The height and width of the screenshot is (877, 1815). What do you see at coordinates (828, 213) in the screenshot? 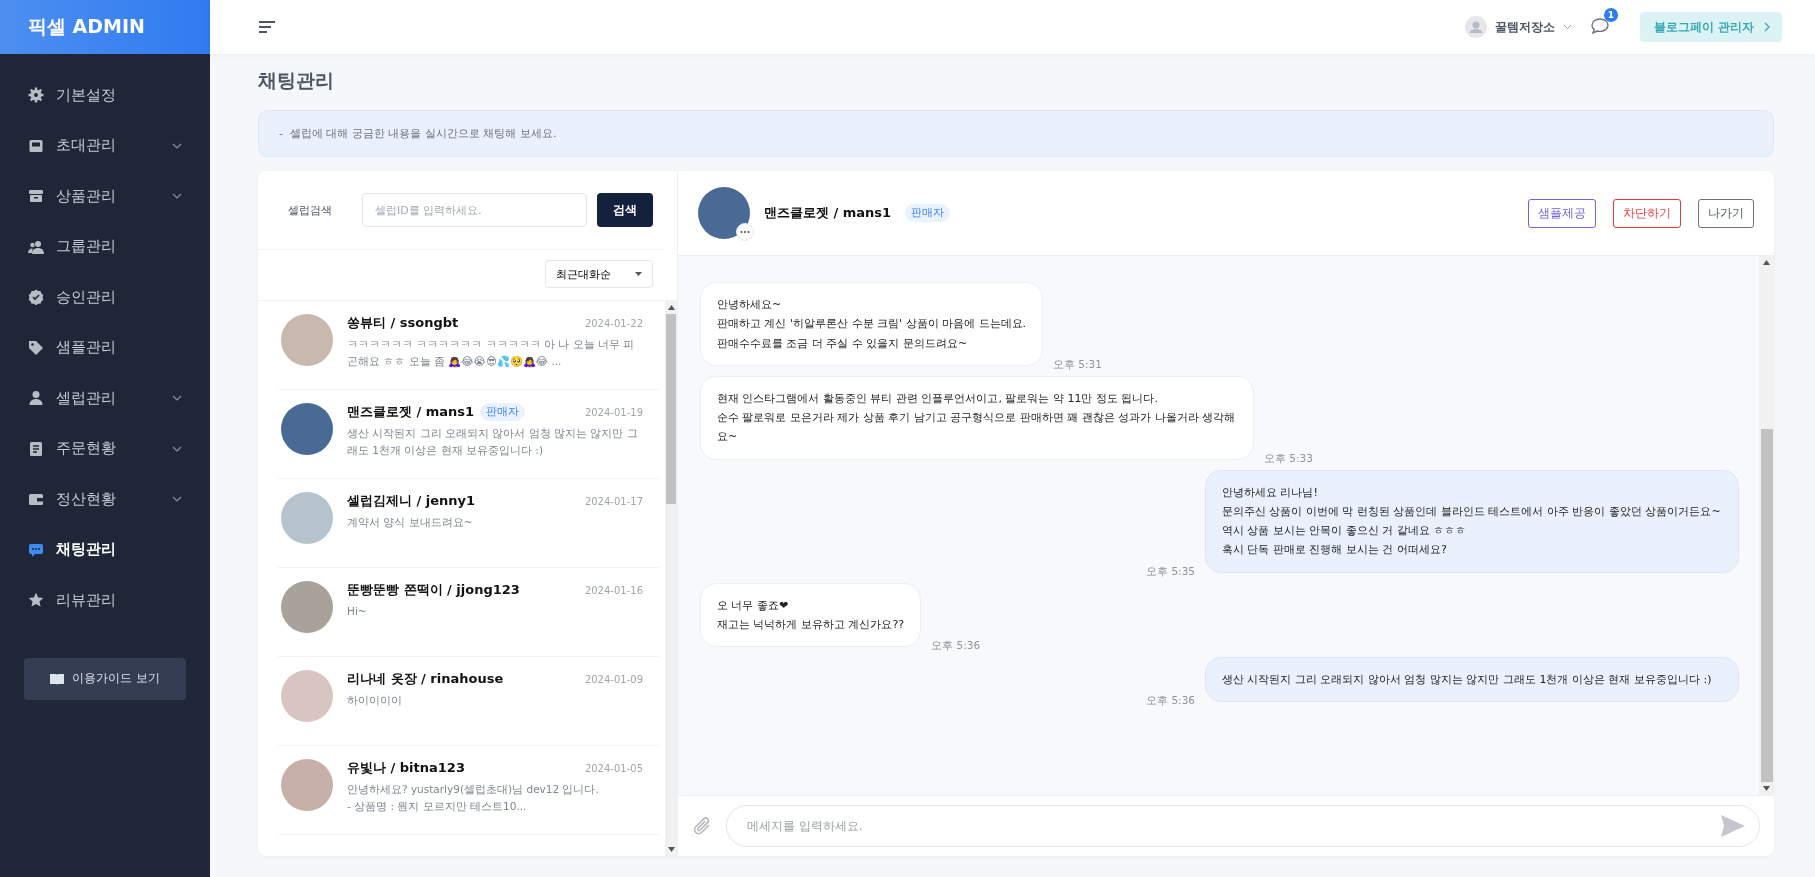
I see `chat-title: 맨즈클로젯 / mans1` at bounding box center [828, 213].